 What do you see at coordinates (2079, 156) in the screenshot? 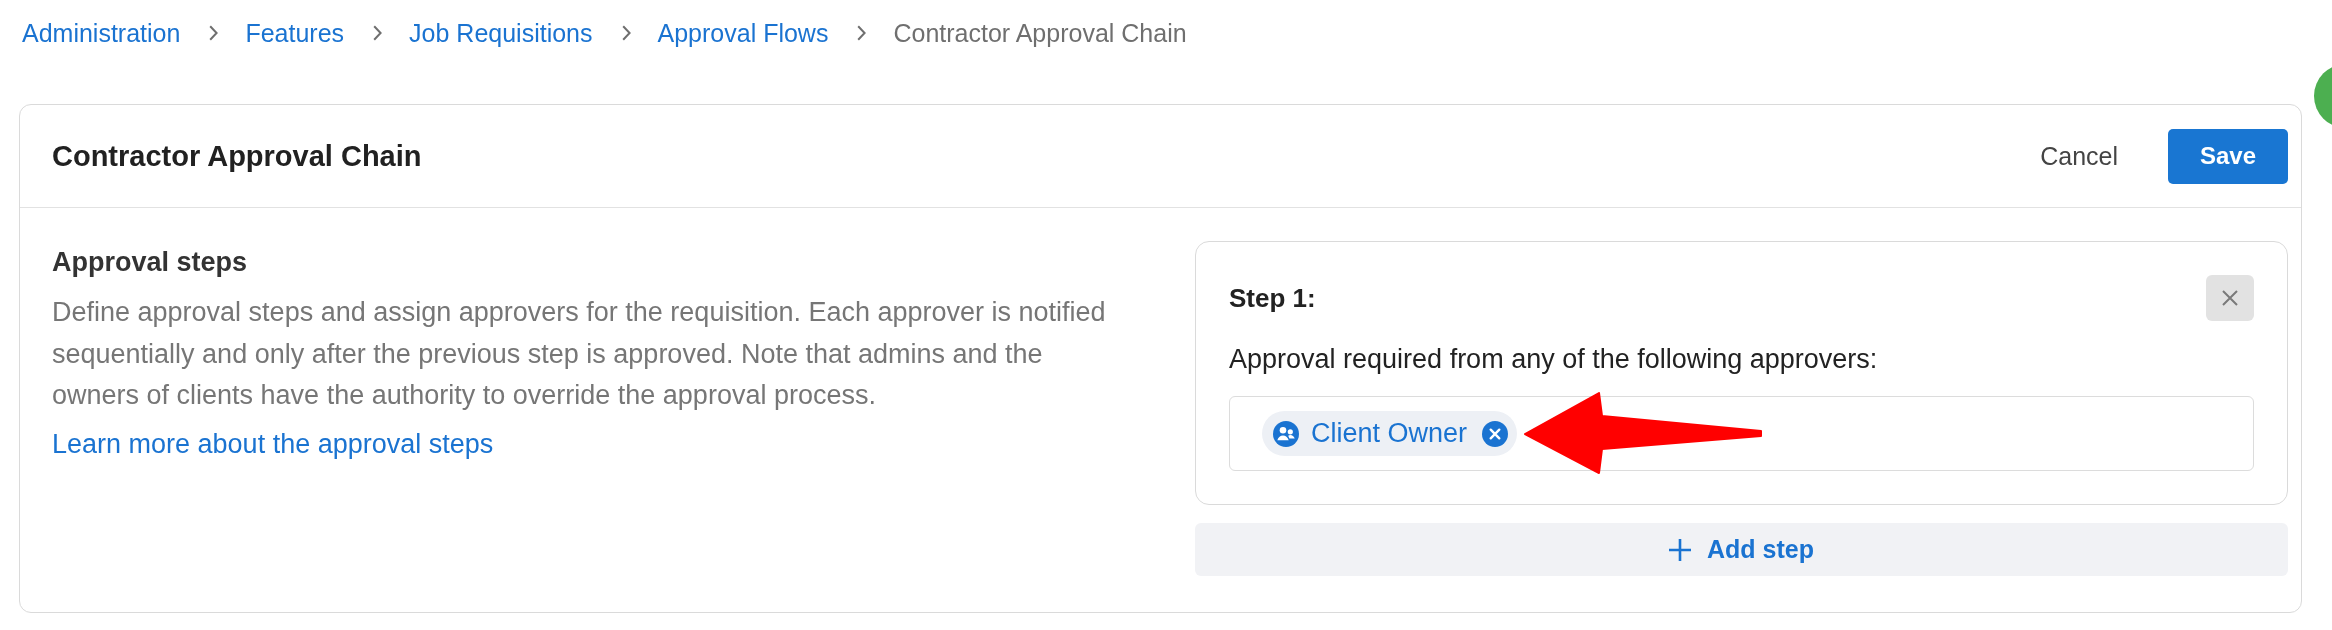
I see `cancel-button: Cancel` at bounding box center [2079, 156].